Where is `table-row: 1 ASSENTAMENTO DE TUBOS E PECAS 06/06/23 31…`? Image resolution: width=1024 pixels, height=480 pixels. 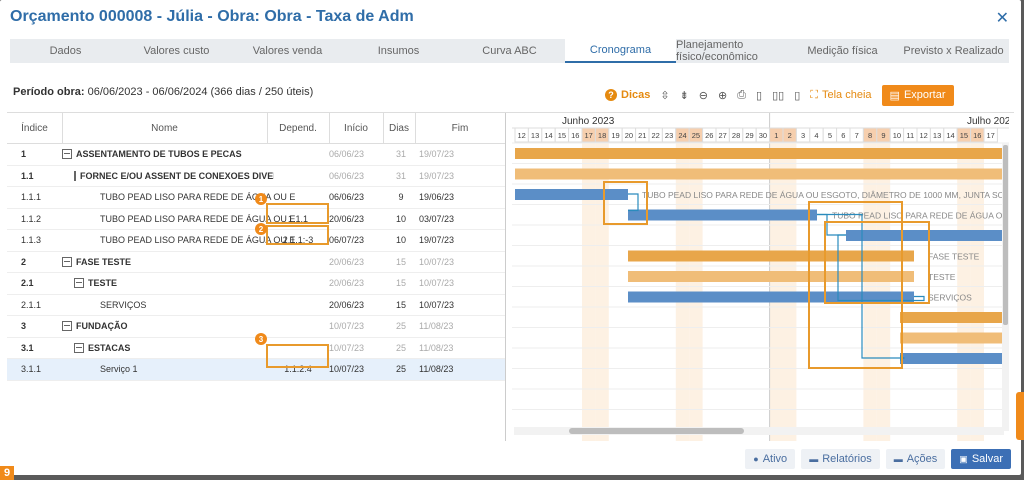
table-row: 1 ASSENTAMENTO DE TUBOS E PECAS 06/06/23 31… is located at coordinates (256, 155).